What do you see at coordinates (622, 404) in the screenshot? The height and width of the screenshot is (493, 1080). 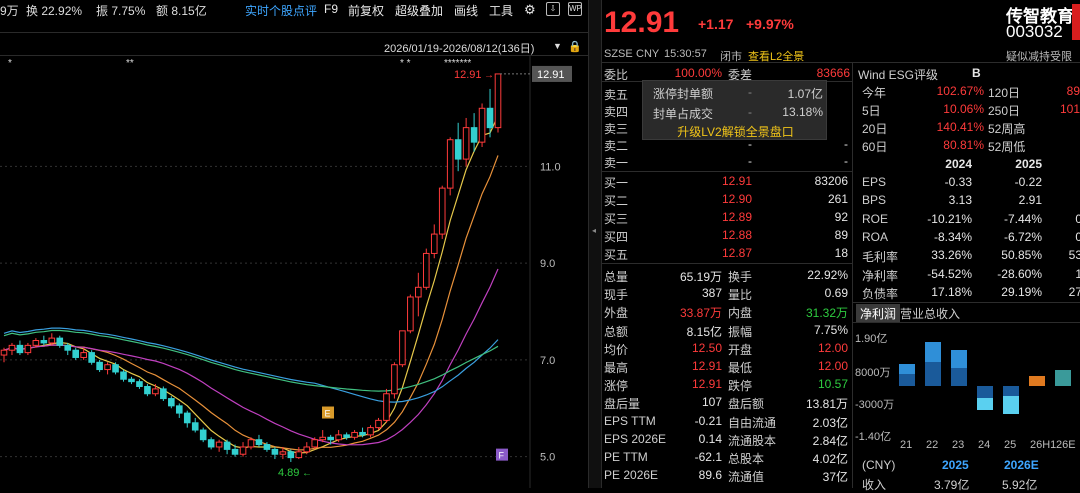 I see `stat-label: 盘后量` at bounding box center [622, 404].